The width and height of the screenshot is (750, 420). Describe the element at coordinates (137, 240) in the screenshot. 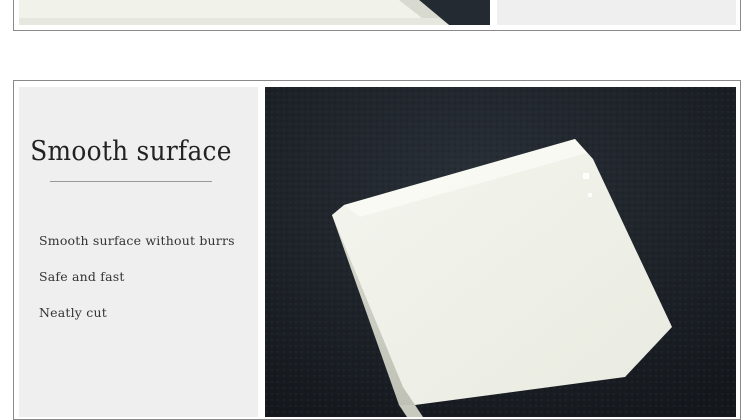

I see `feature-item: Smooth surface without burrs` at that location.